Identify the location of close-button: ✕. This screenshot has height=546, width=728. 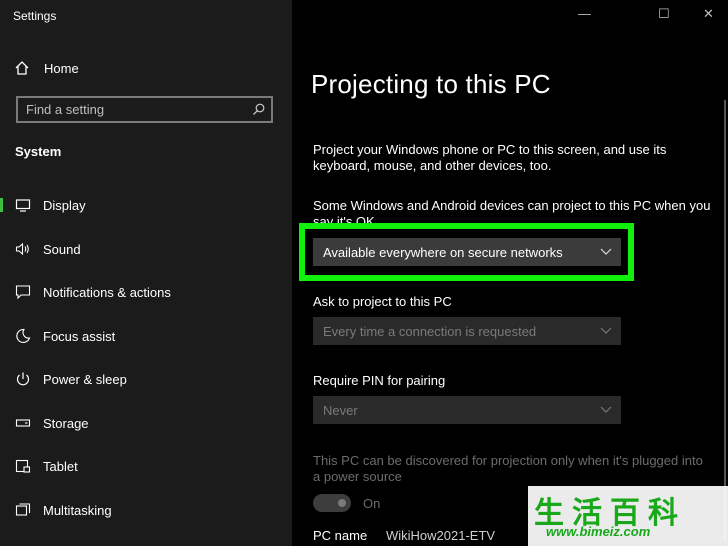
(708, 14).